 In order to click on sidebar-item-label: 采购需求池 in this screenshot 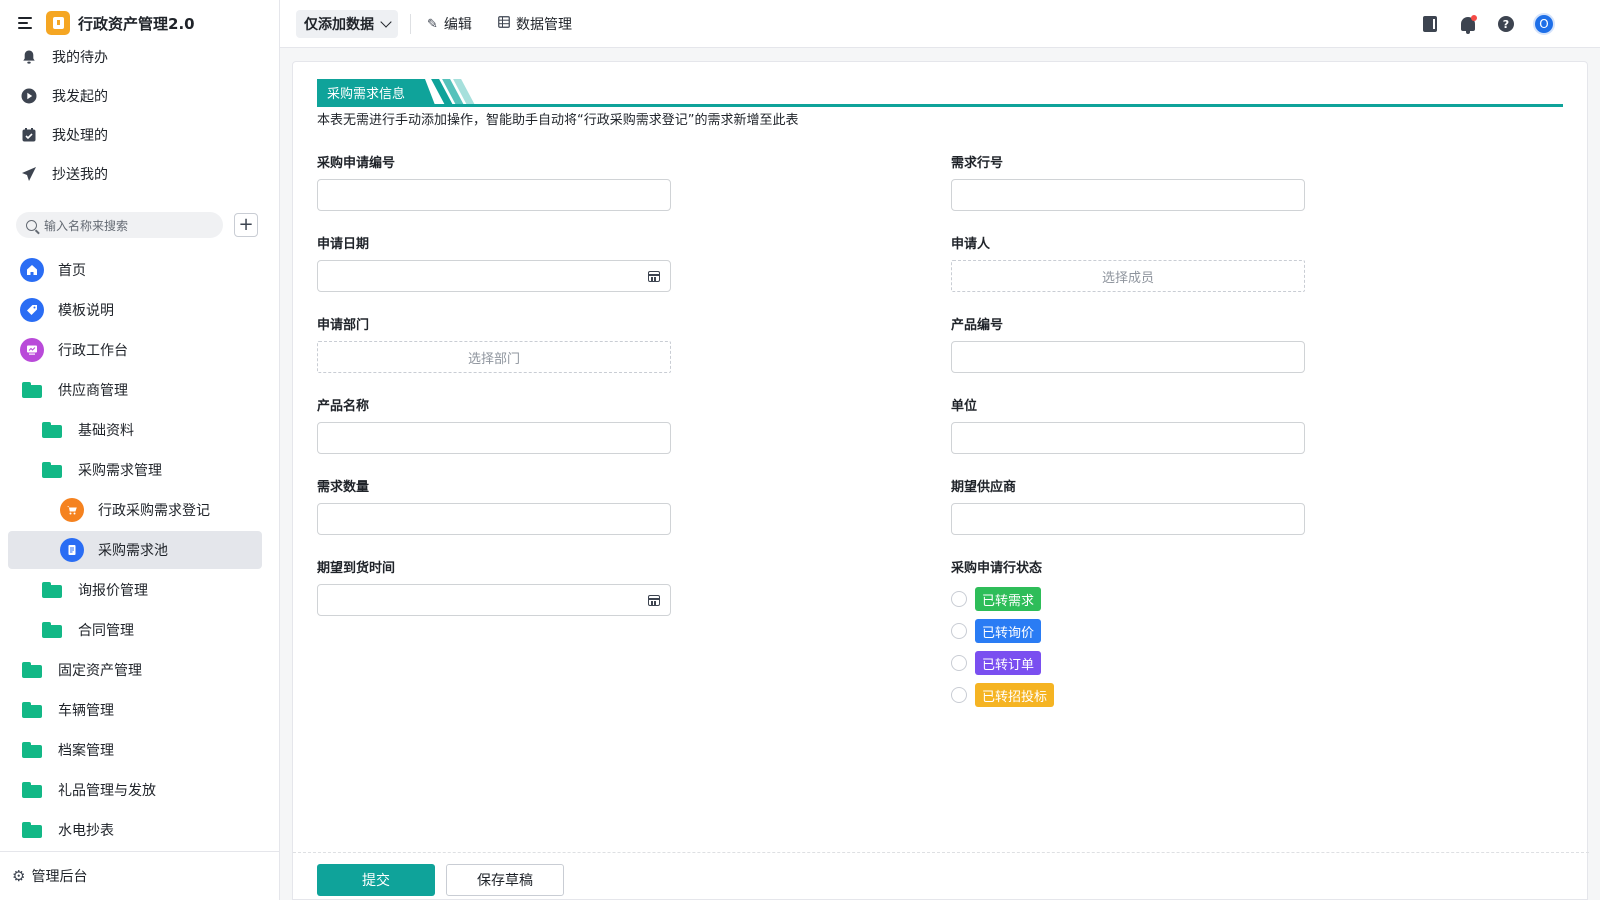, I will do `click(133, 551)`.